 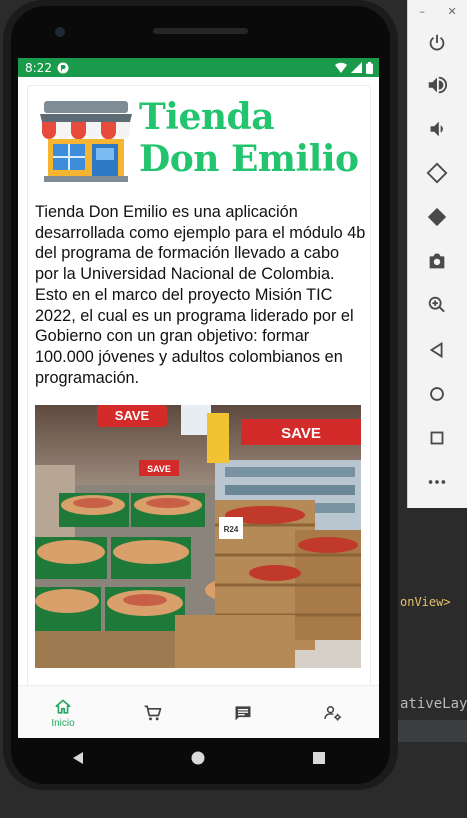 I want to click on volume-up-button, so click(x=437, y=85).